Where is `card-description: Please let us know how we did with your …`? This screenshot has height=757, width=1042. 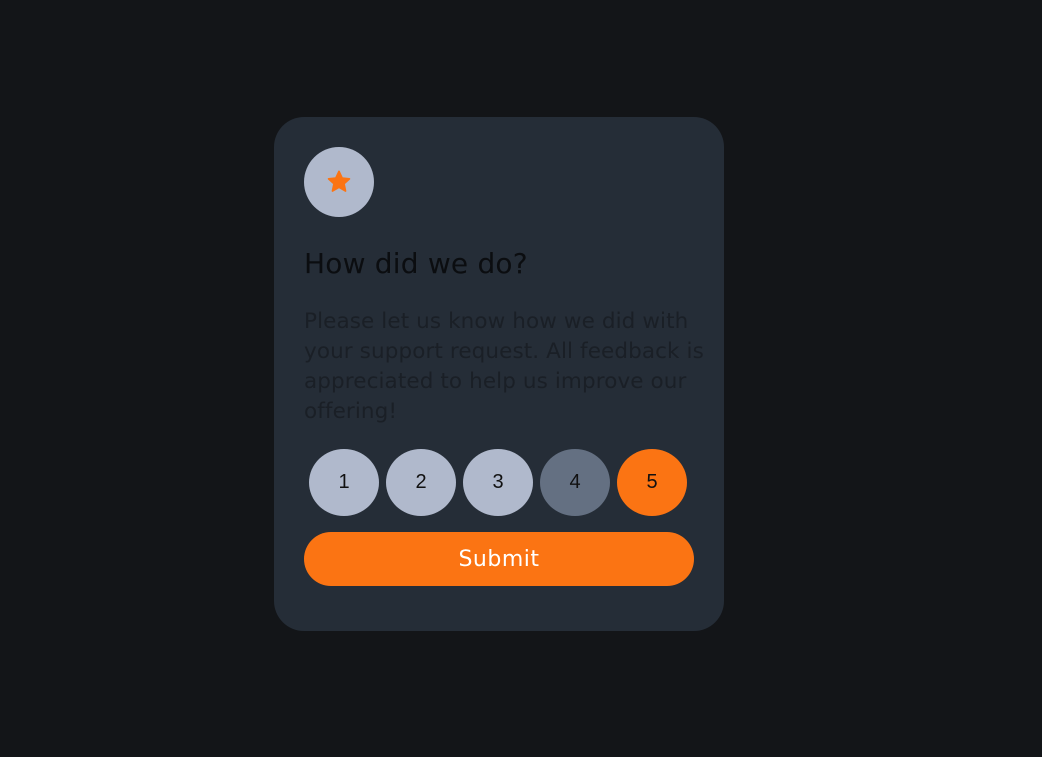
card-description: Please let us know how we did with your … is located at coordinates (504, 366).